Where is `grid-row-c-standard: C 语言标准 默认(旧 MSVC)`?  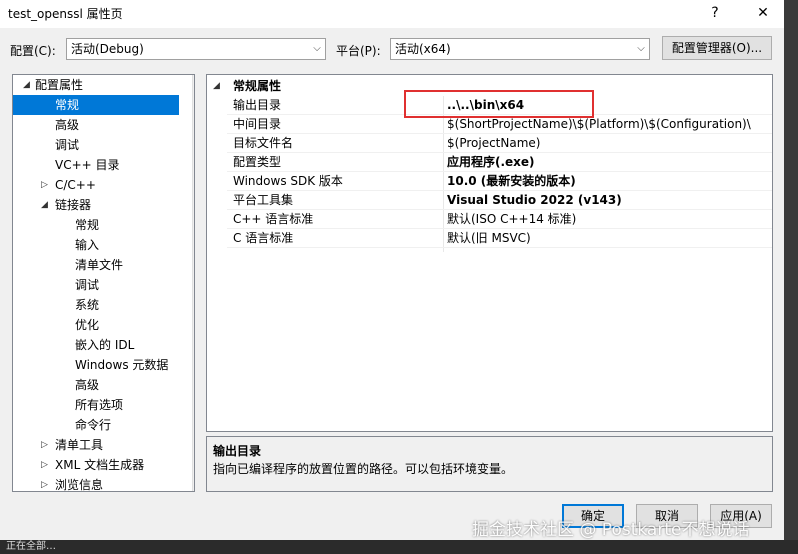
grid-row-c-standard: C 语言标准 默认(旧 MSVC) is located at coordinates (499, 238).